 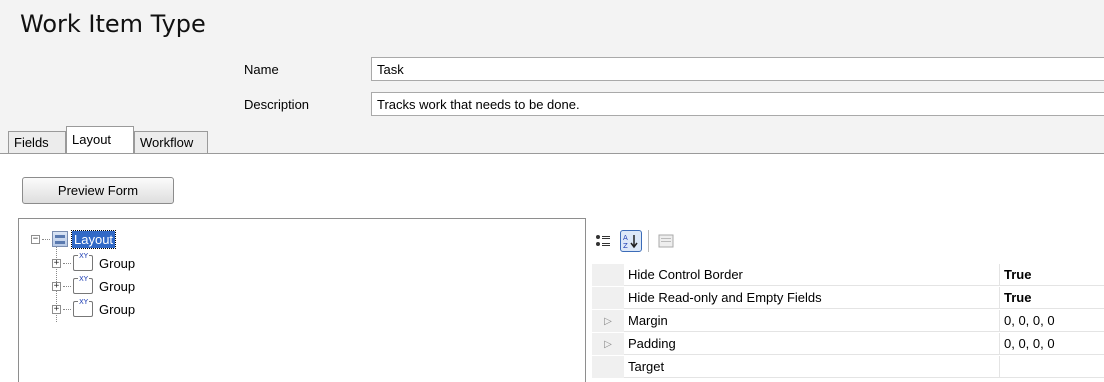 What do you see at coordinates (100, 139) in the screenshot?
I see `tab-layout: Layout` at bounding box center [100, 139].